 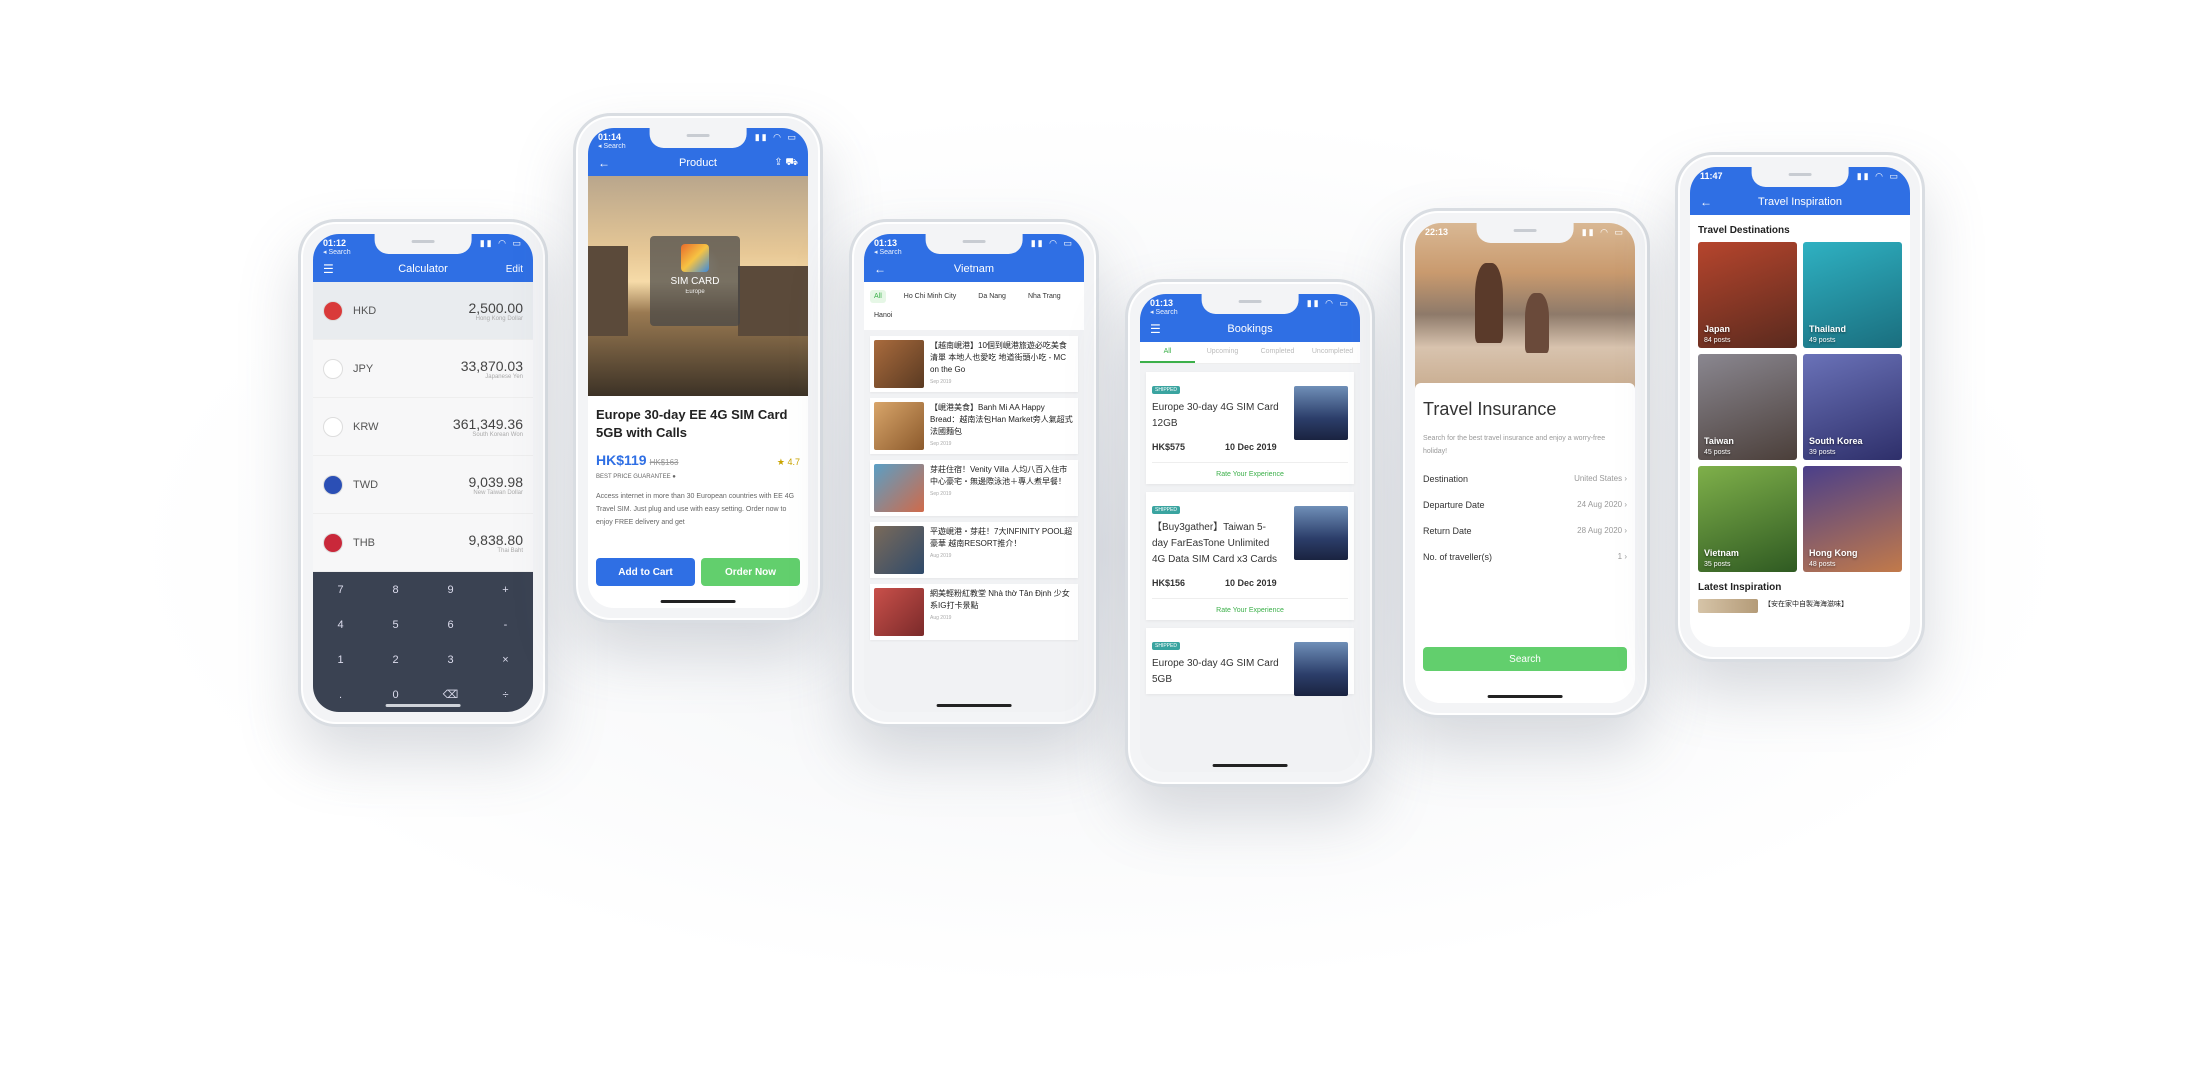 I want to click on keypad-key: 5, so click(x=395, y=624).